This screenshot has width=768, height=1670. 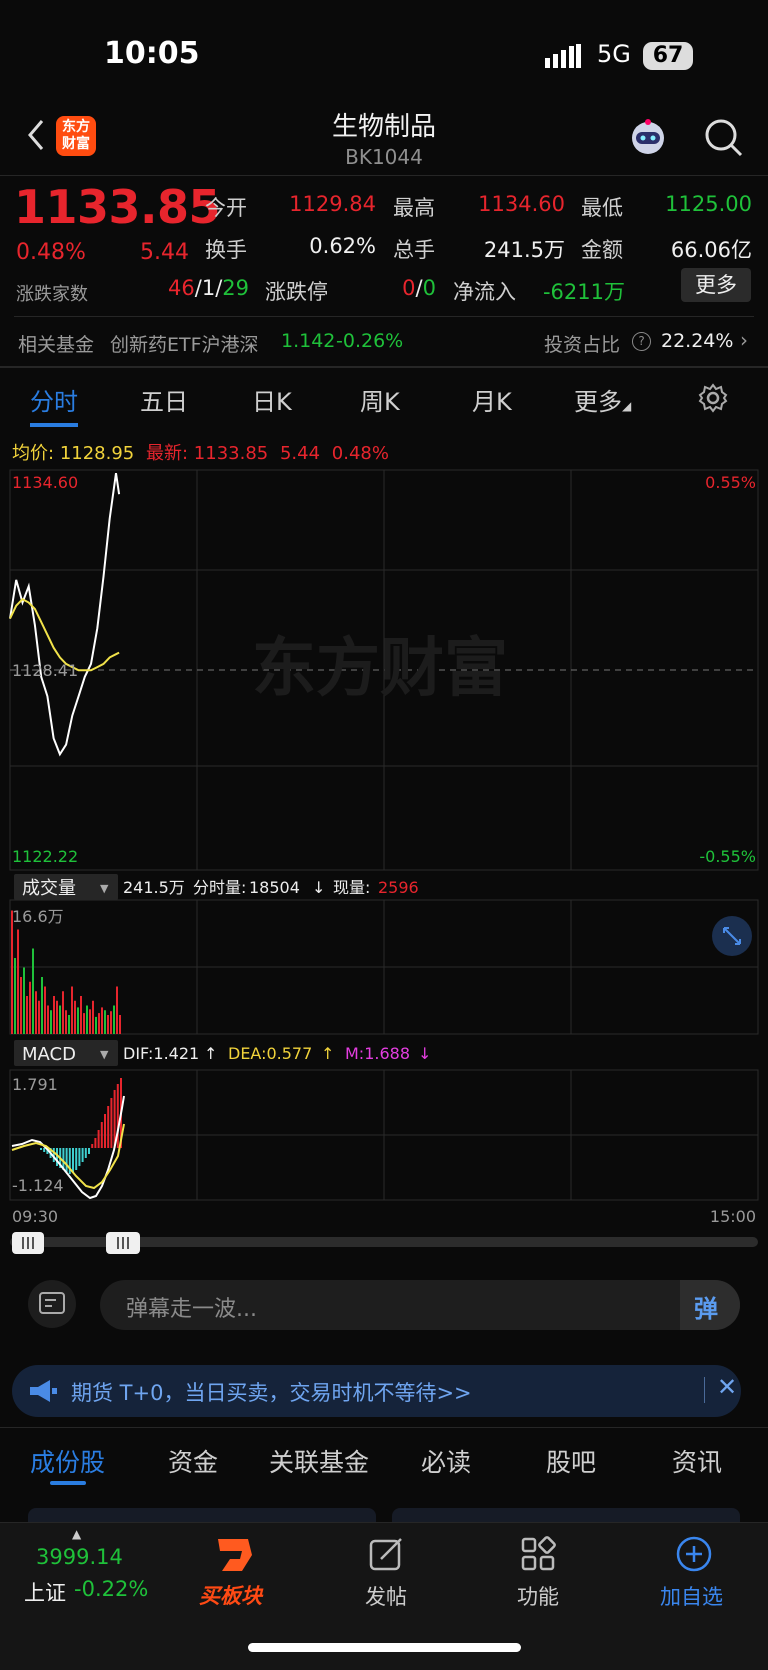 What do you see at coordinates (76, 1534) in the screenshot?
I see `collapse-arrow-icon: ▲` at bounding box center [76, 1534].